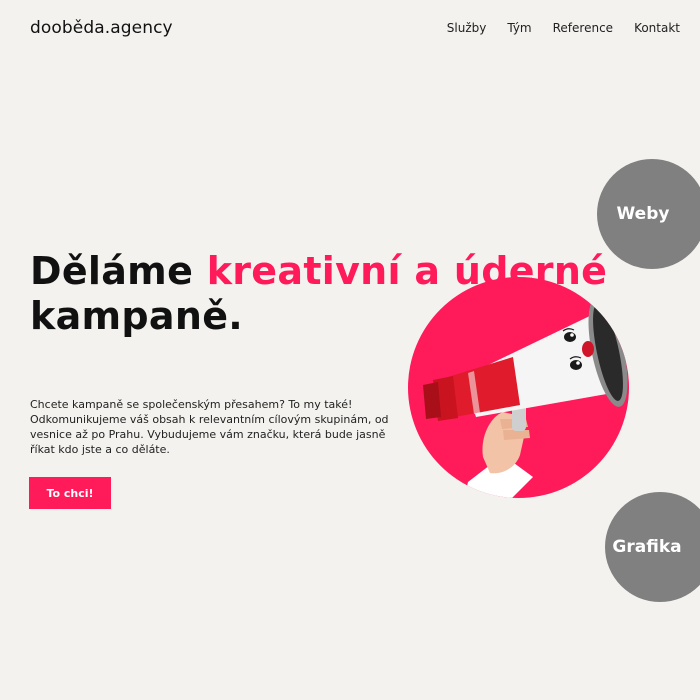  What do you see at coordinates (657, 28) in the screenshot?
I see `nav-item-kontakt: Kontakt` at bounding box center [657, 28].